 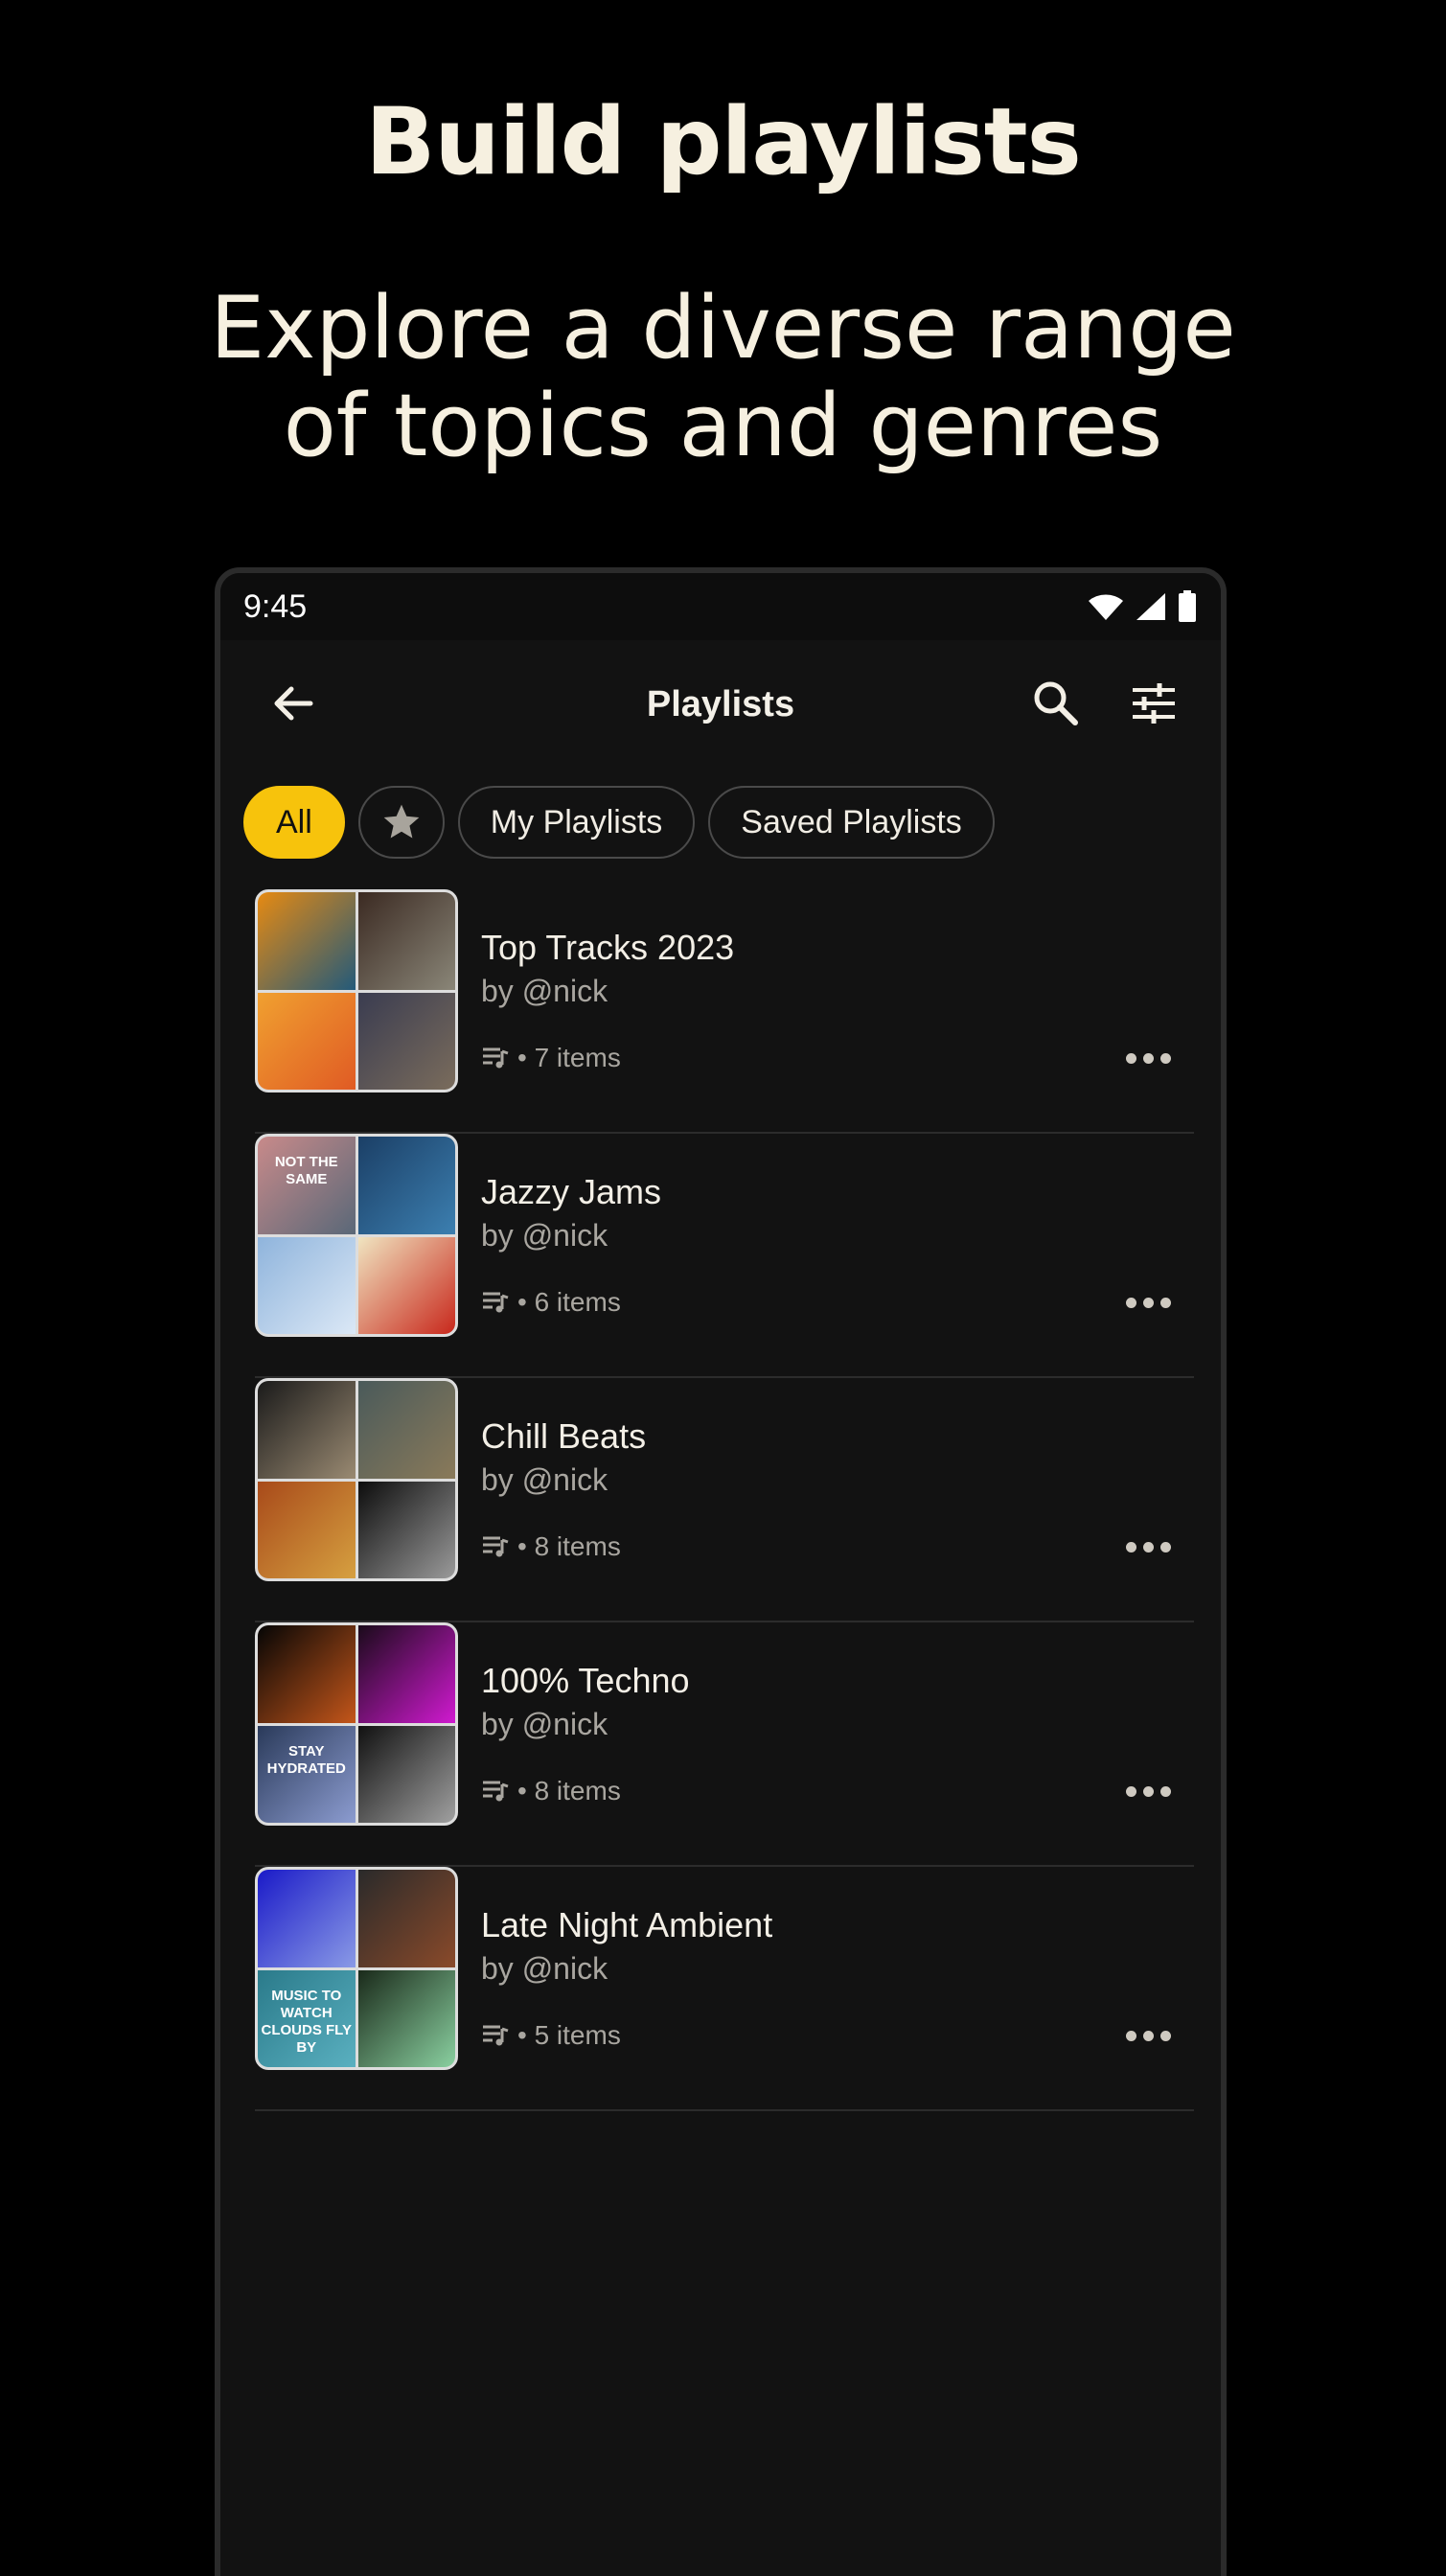 What do you see at coordinates (585, 1680) in the screenshot?
I see `playlist-title: 100% Techno` at bounding box center [585, 1680].